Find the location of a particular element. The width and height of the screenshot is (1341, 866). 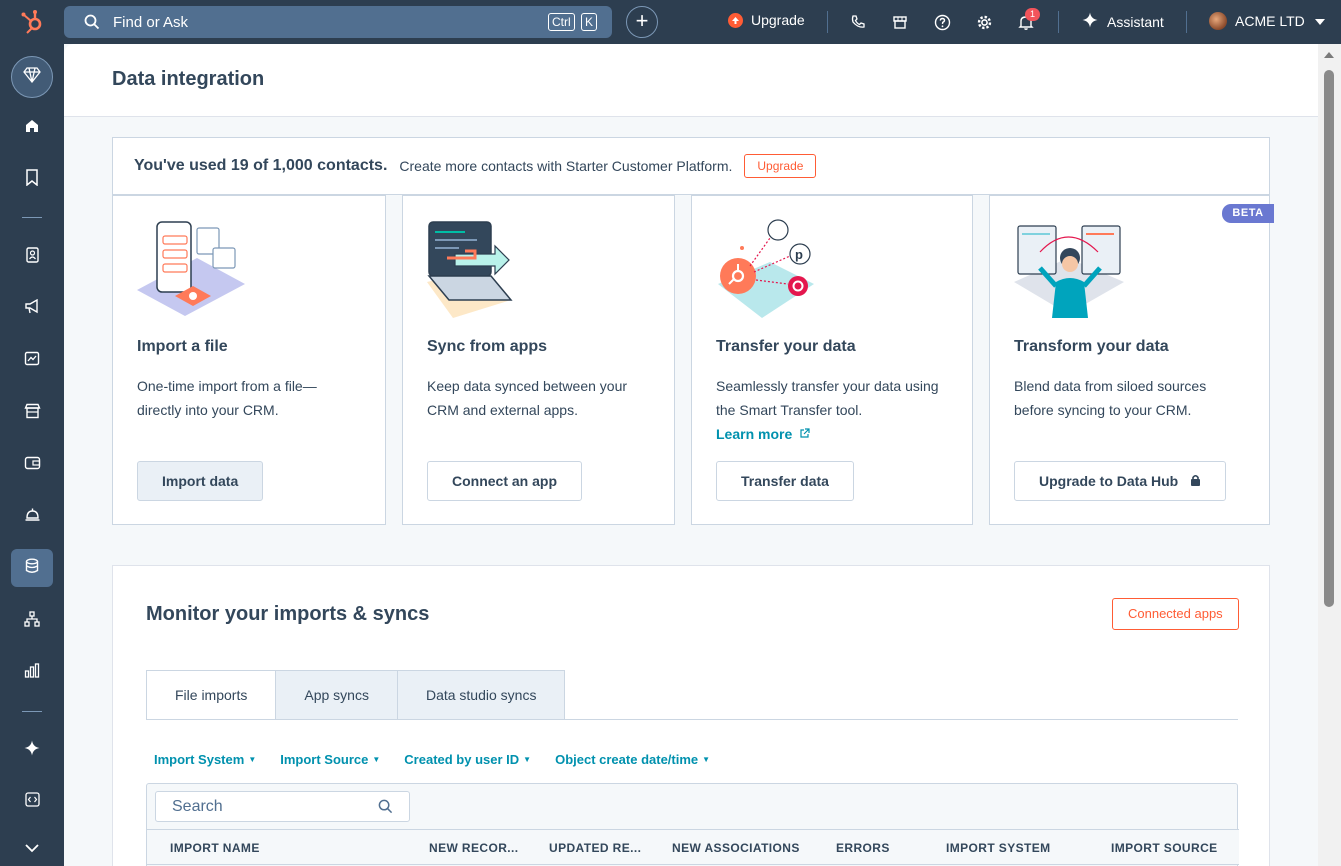

table-search-box is located at coordinates (282, 806).